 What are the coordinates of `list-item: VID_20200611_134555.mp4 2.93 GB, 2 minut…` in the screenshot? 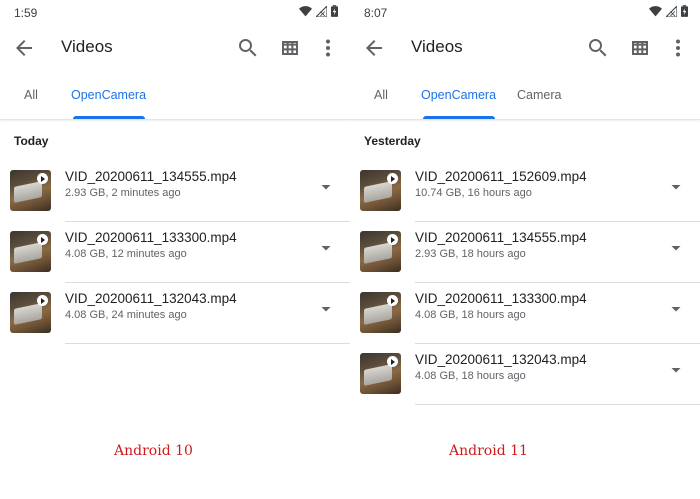 It's located at (175, 192).